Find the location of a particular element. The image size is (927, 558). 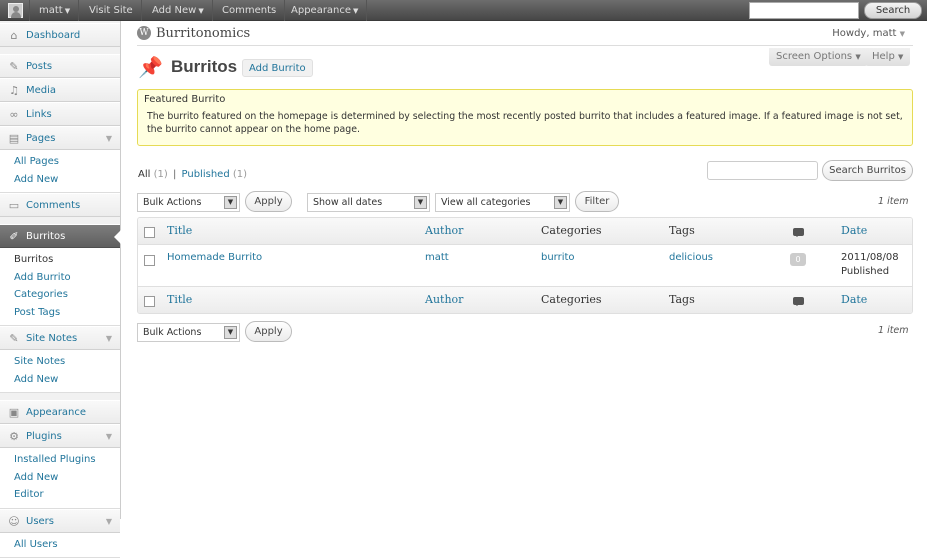

submenu-editor: Editor is located at coordinates (60, 495).